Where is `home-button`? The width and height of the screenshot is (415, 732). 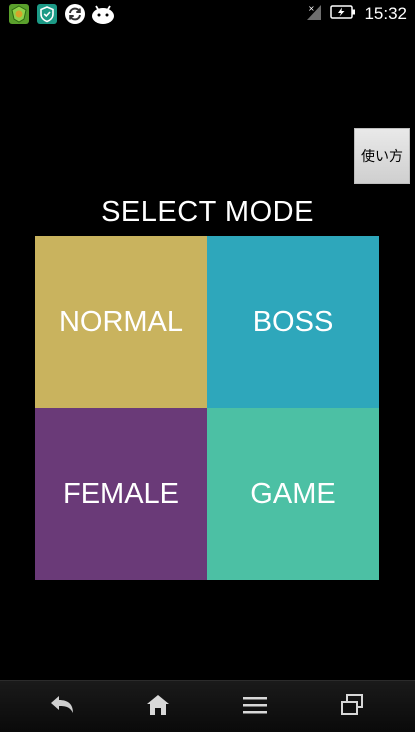
home-button is located at coordinates (158, 706).